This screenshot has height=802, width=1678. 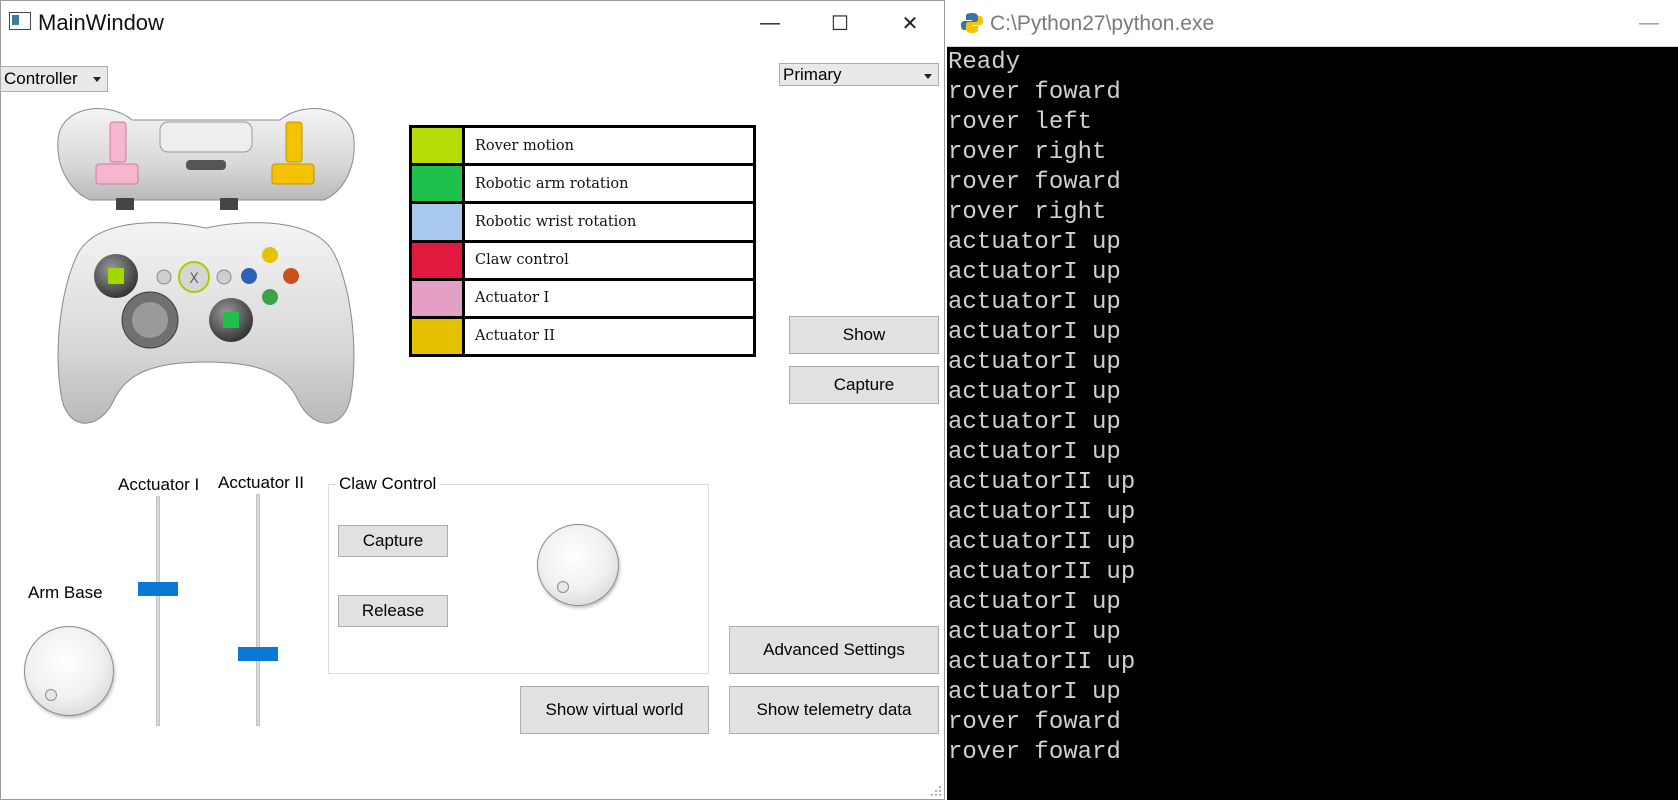 I want to click on legend-row: Robotic wrist rotation, so click(x=582, y=222).